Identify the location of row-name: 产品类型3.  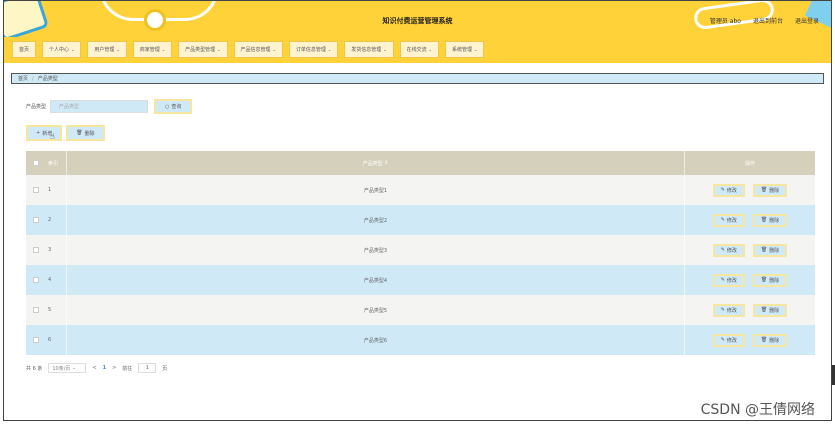
(375, 250).